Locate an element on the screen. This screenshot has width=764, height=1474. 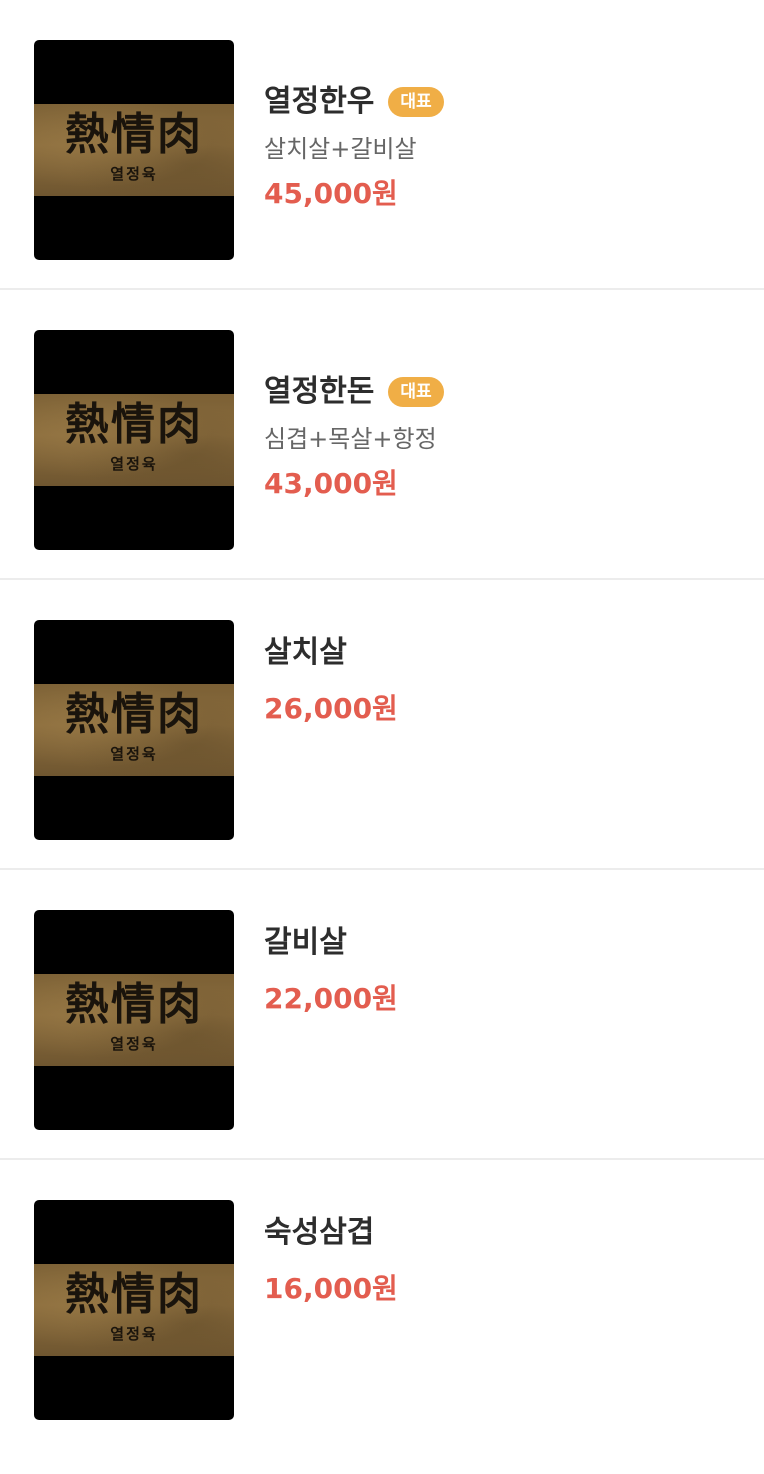
menu-item-info: 열정한돈 대표 심겹+목살+항정 43,000원 is located at coordinates (504, 437).